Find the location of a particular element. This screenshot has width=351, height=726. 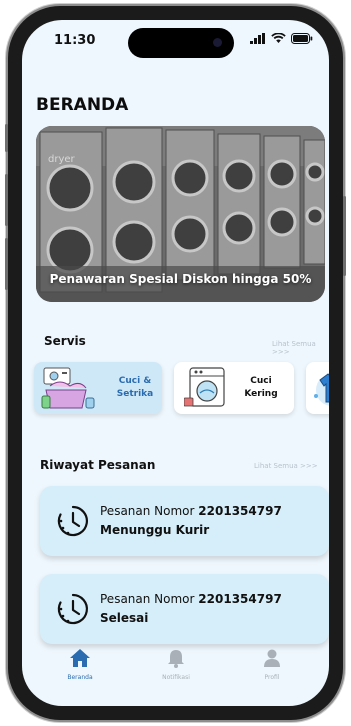

bell-icon is located at coordinates (176, 659).